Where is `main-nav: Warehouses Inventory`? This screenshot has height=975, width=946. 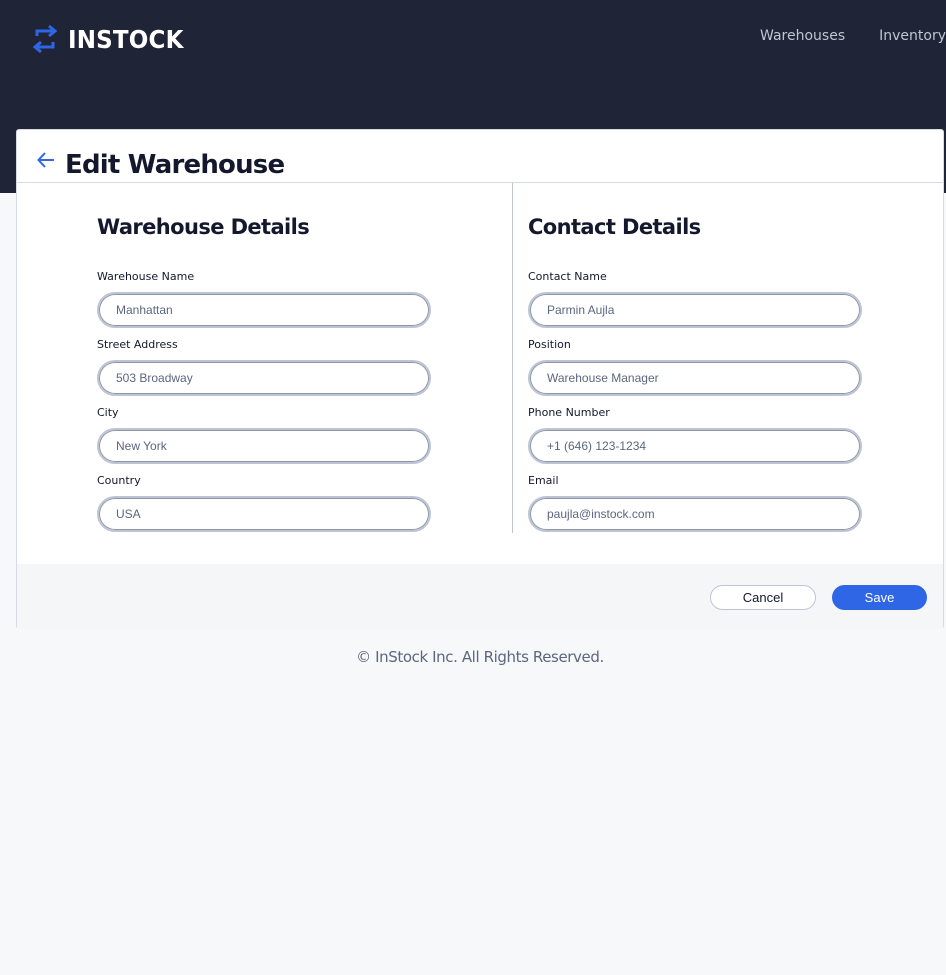 main-nav: Warehouses Inventory is located at coordinates (836, 36).